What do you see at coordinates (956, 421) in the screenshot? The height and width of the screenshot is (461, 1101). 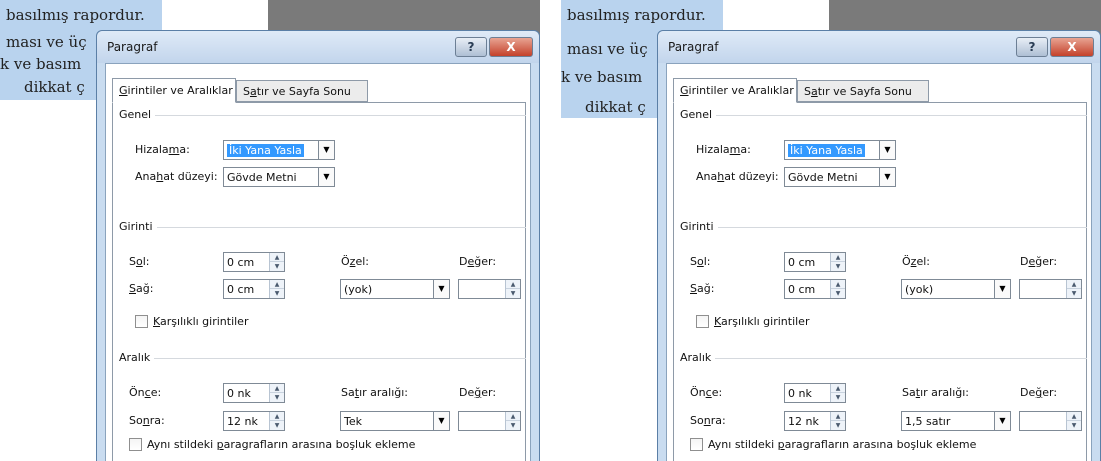 I see `line-spacing-select: 1,5 satır ▼` at bounding box center [956, 421].